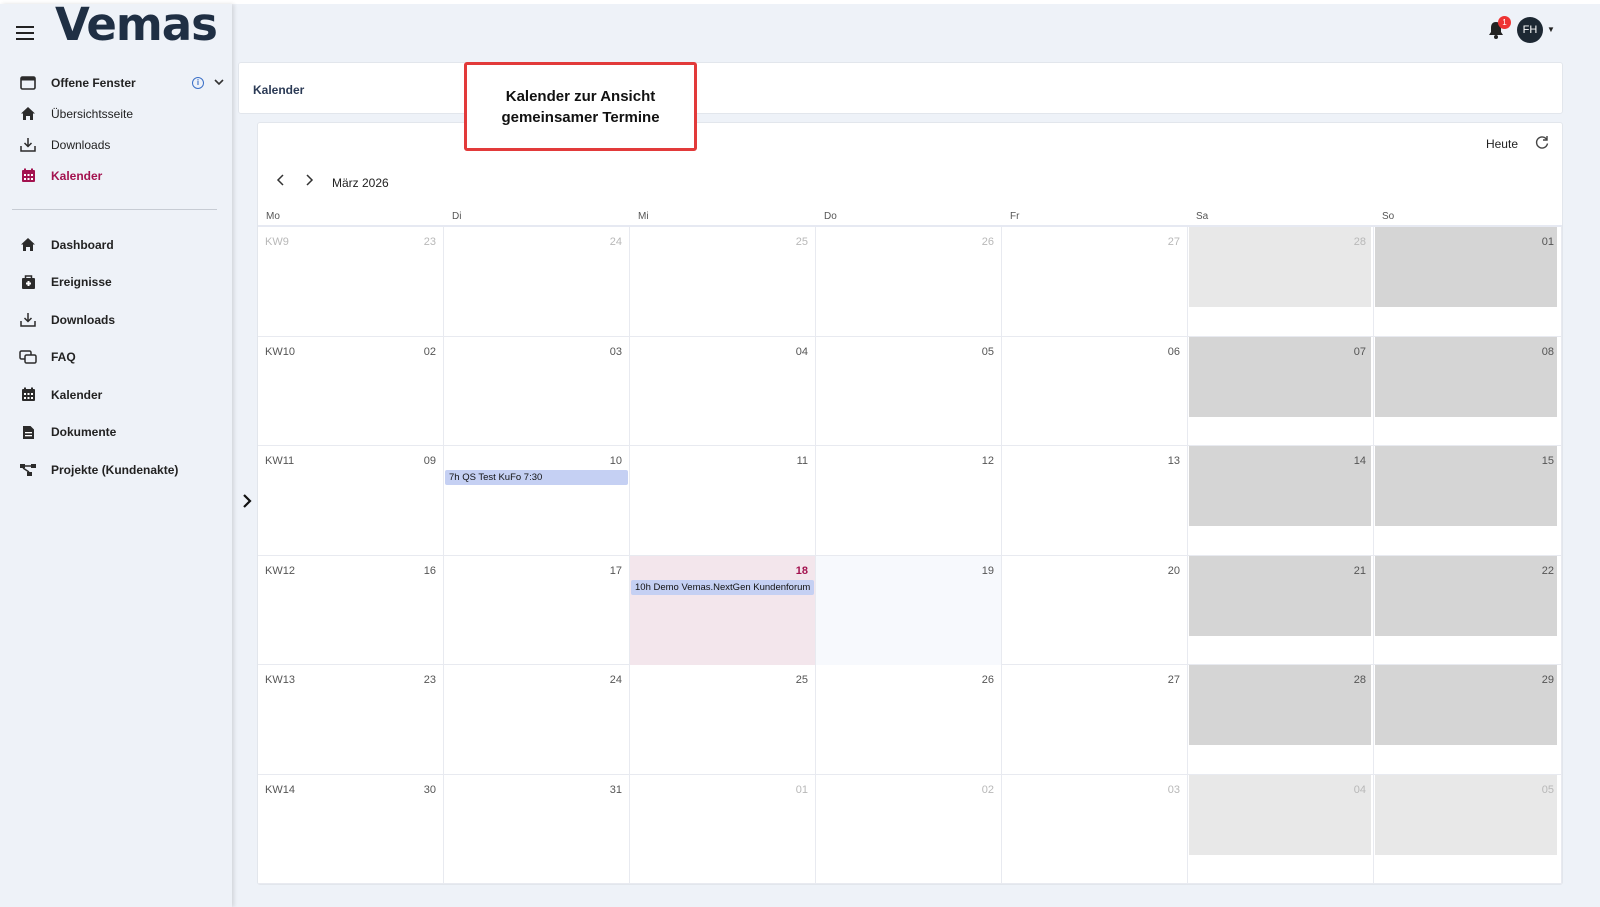 The height and width of the screenshot is (907, 1600). What do you see at coordinates (81, 282) in the screenshot?
I see `sidebar-item-label: Ereignisse` at bounding box center [81, 282].